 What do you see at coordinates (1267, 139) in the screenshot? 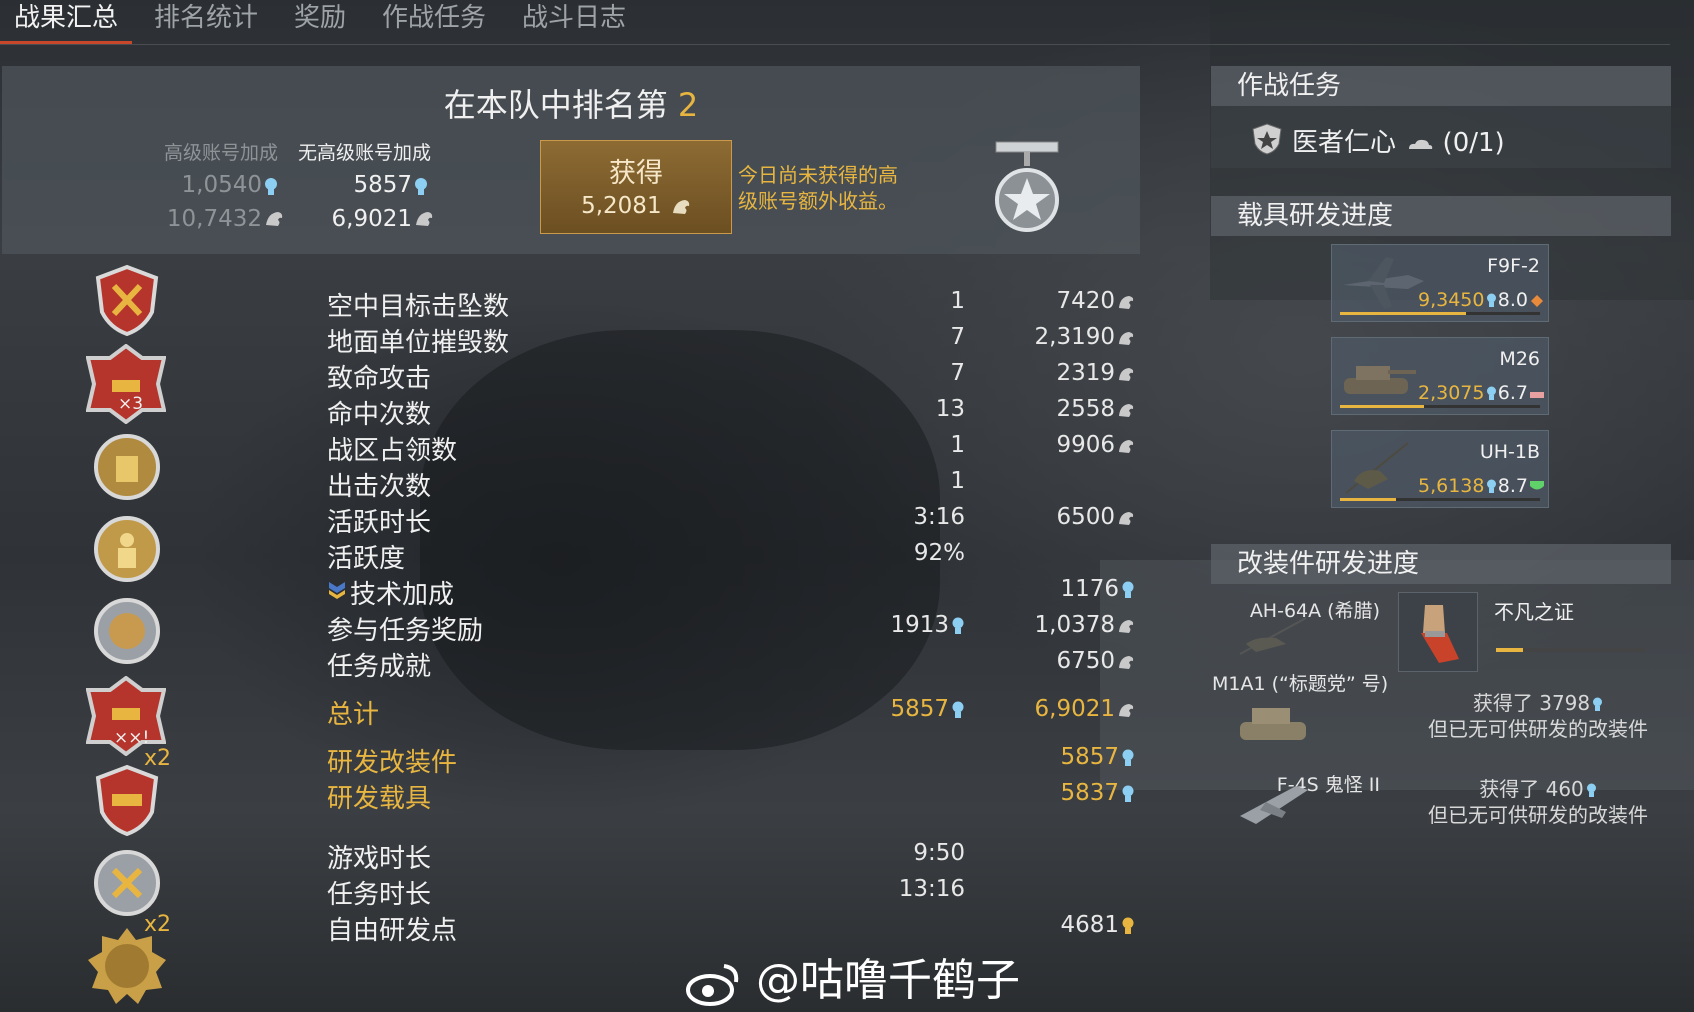
I see `mission-shield-icon` at bounding box center [1267, 139].